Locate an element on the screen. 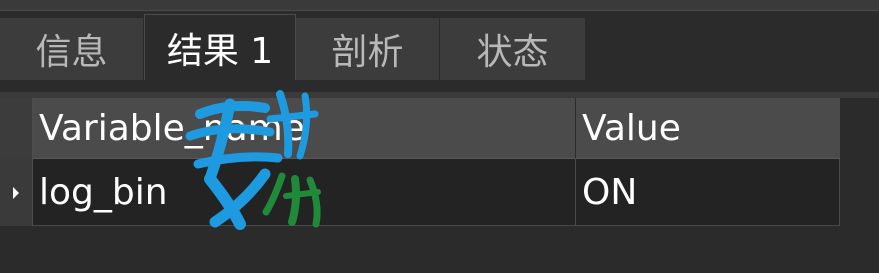 The image size is (879, 273). top-toolbar-strip is located at coordinates (439, 5).